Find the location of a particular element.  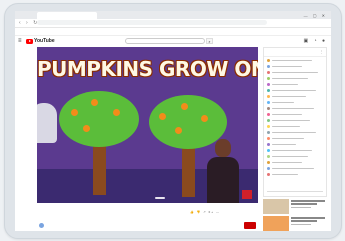

hamburger-menu-icon: ≡ is located at coordinates (20, 41).